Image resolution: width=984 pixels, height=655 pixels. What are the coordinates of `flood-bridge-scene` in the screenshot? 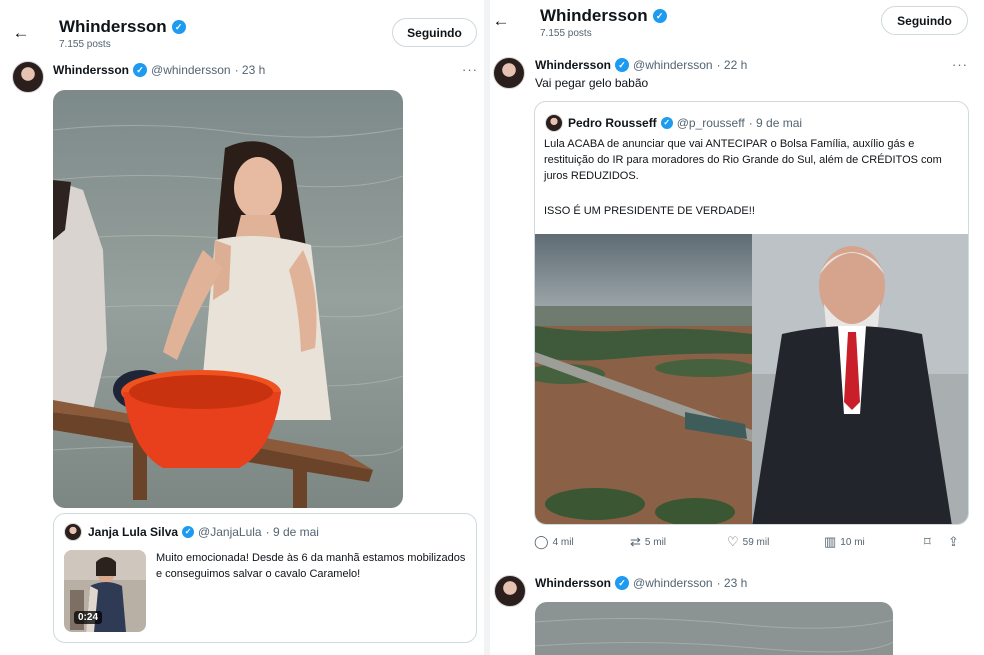 It's located at (643, 379).